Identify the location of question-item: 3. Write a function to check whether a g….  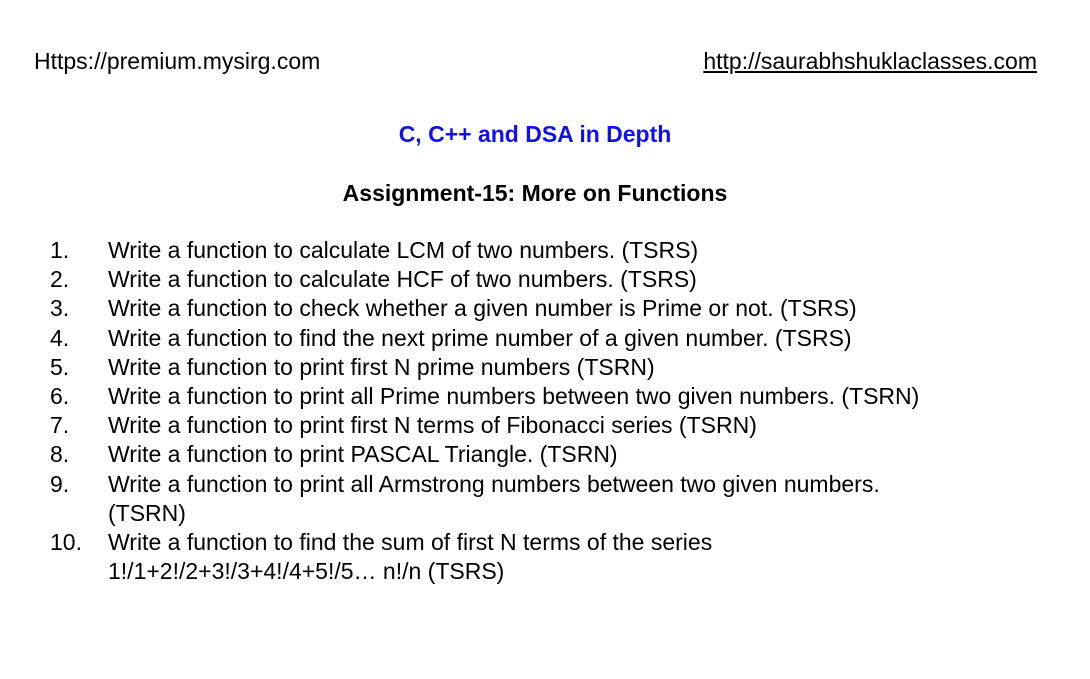
(550, 308).